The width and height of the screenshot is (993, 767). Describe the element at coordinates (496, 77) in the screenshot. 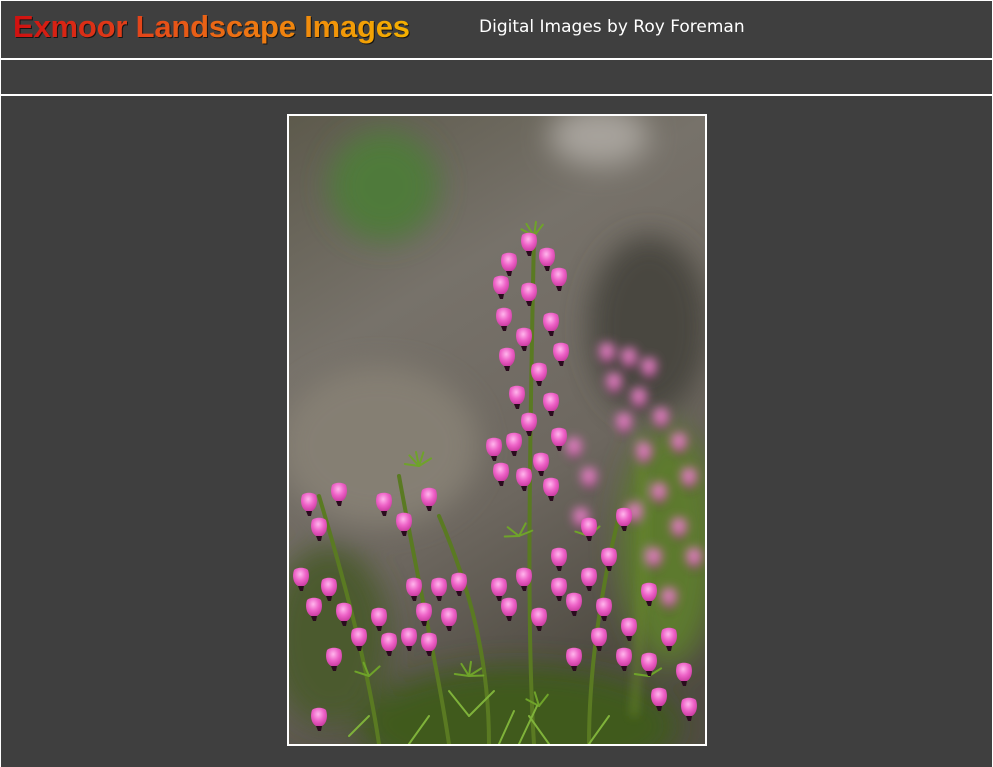

I see `nav-bar` at that location.